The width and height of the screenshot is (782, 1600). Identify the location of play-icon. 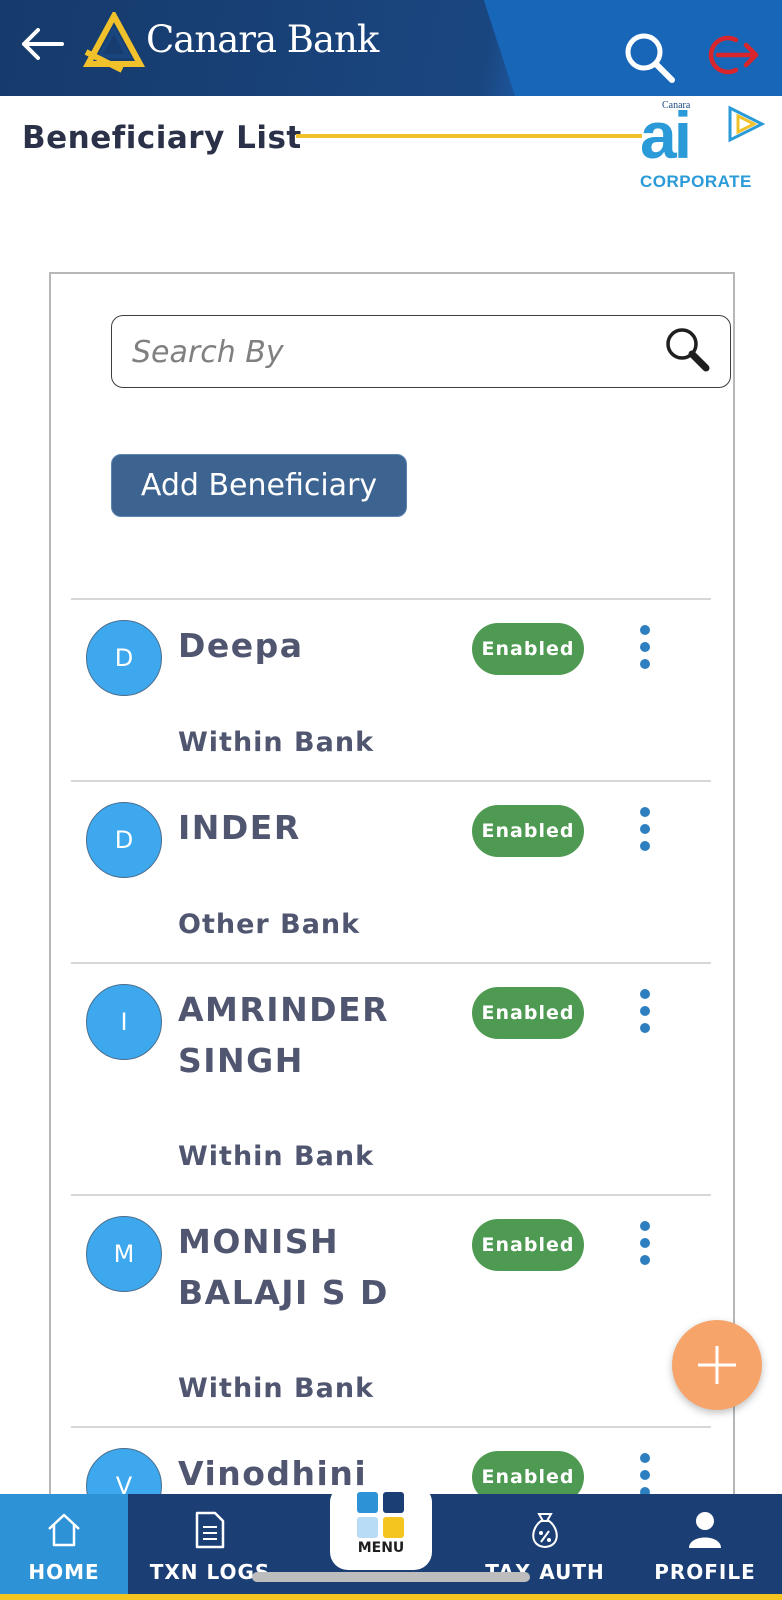
(747, 124).